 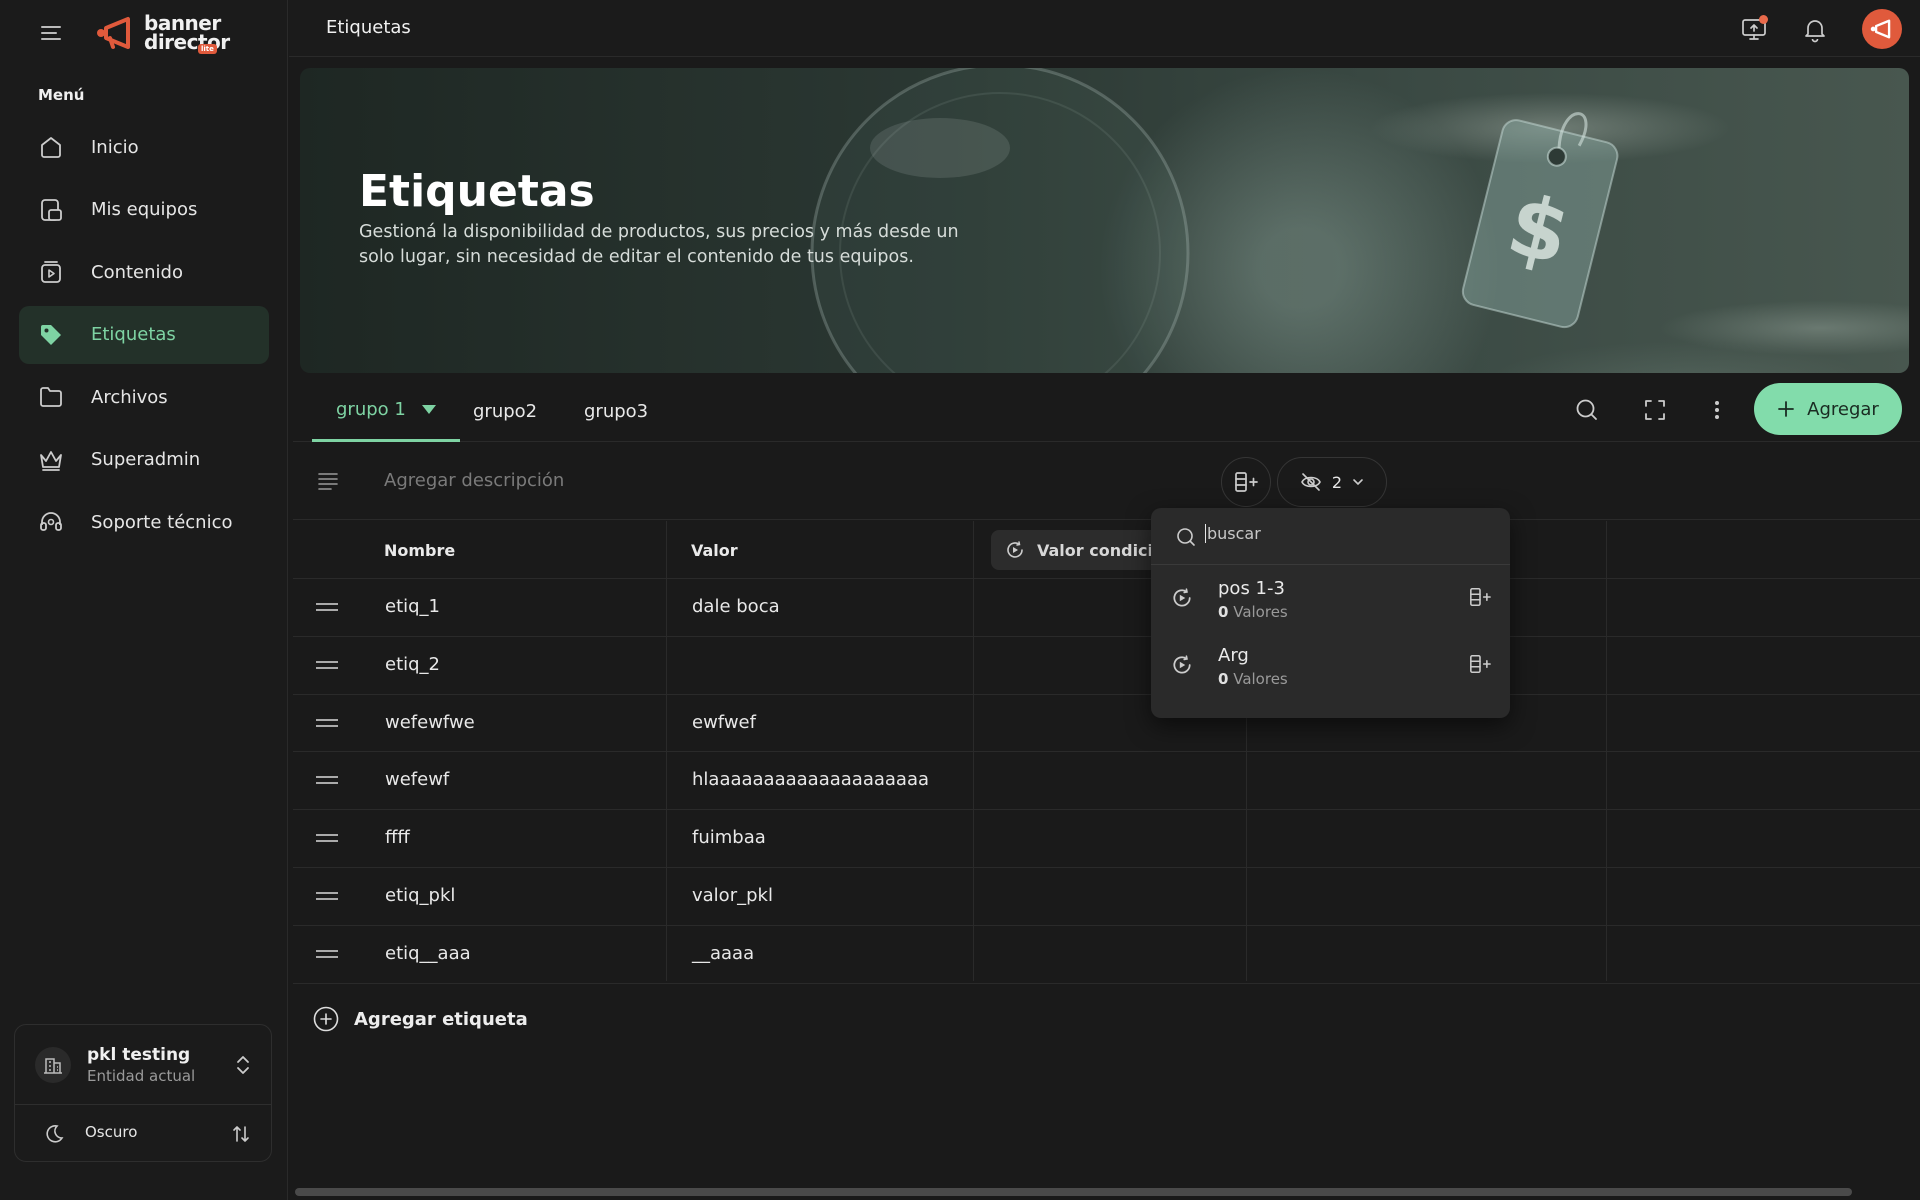 I want to click on horizontal-scrollbar, so click(x=1073, y=1192).